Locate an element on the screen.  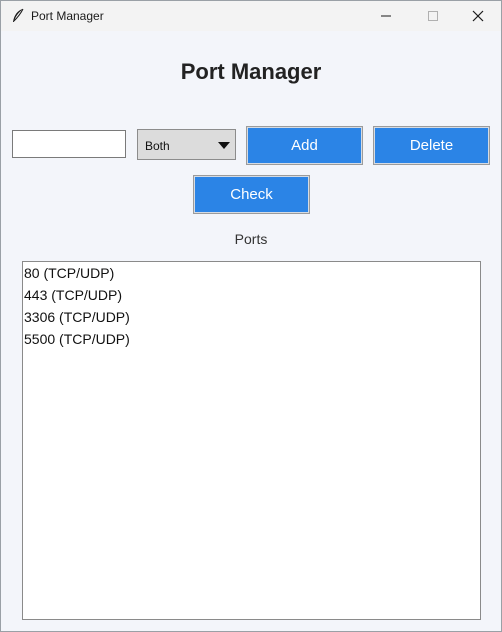
close-button is located at coordinates (478, 16).